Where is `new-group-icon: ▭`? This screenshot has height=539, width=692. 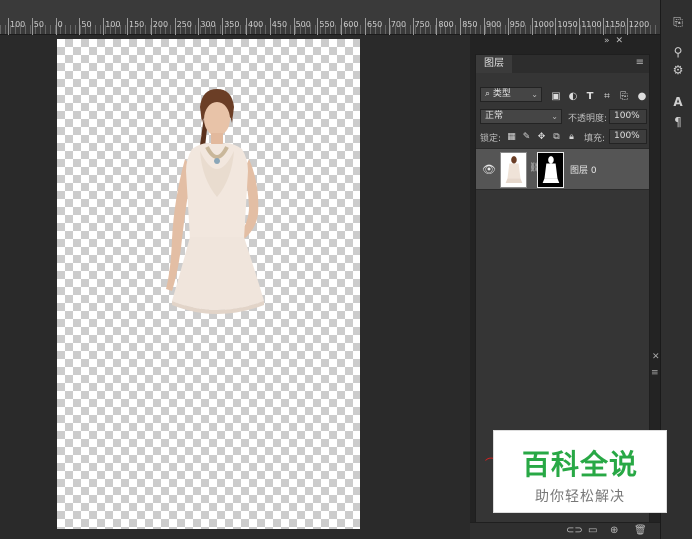
new-group-icon: ▭ is located at coordinates (592, 530).